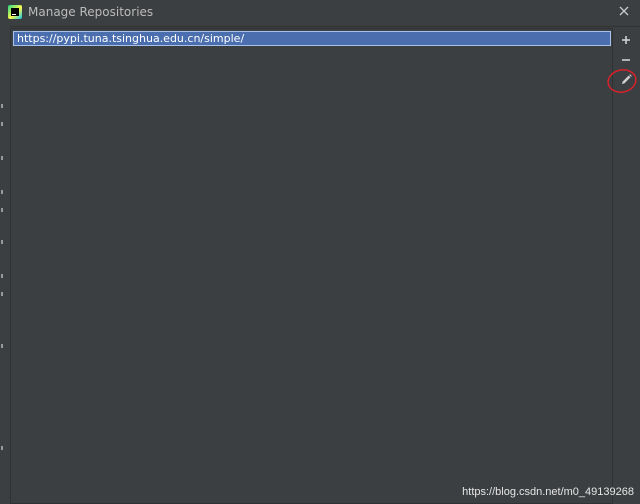 This screenshot has width=640, height=504. What do you see at coordinates (626, 266) in the screenshot?
I see `repository-toolbar` at bounding box center [626, 266].